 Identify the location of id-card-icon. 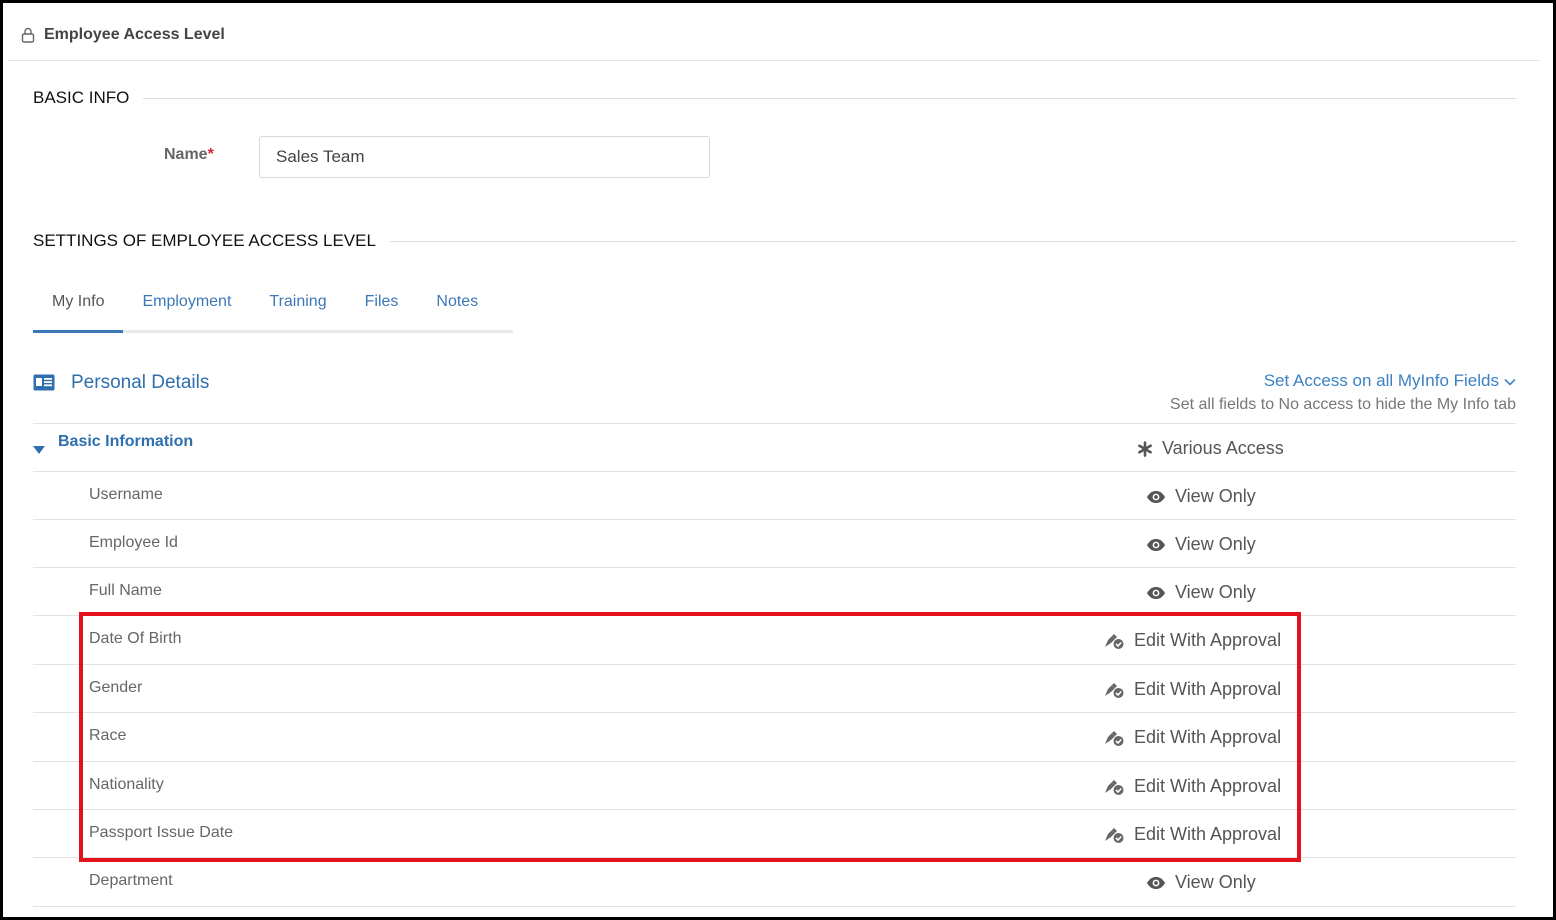
(44, 385).